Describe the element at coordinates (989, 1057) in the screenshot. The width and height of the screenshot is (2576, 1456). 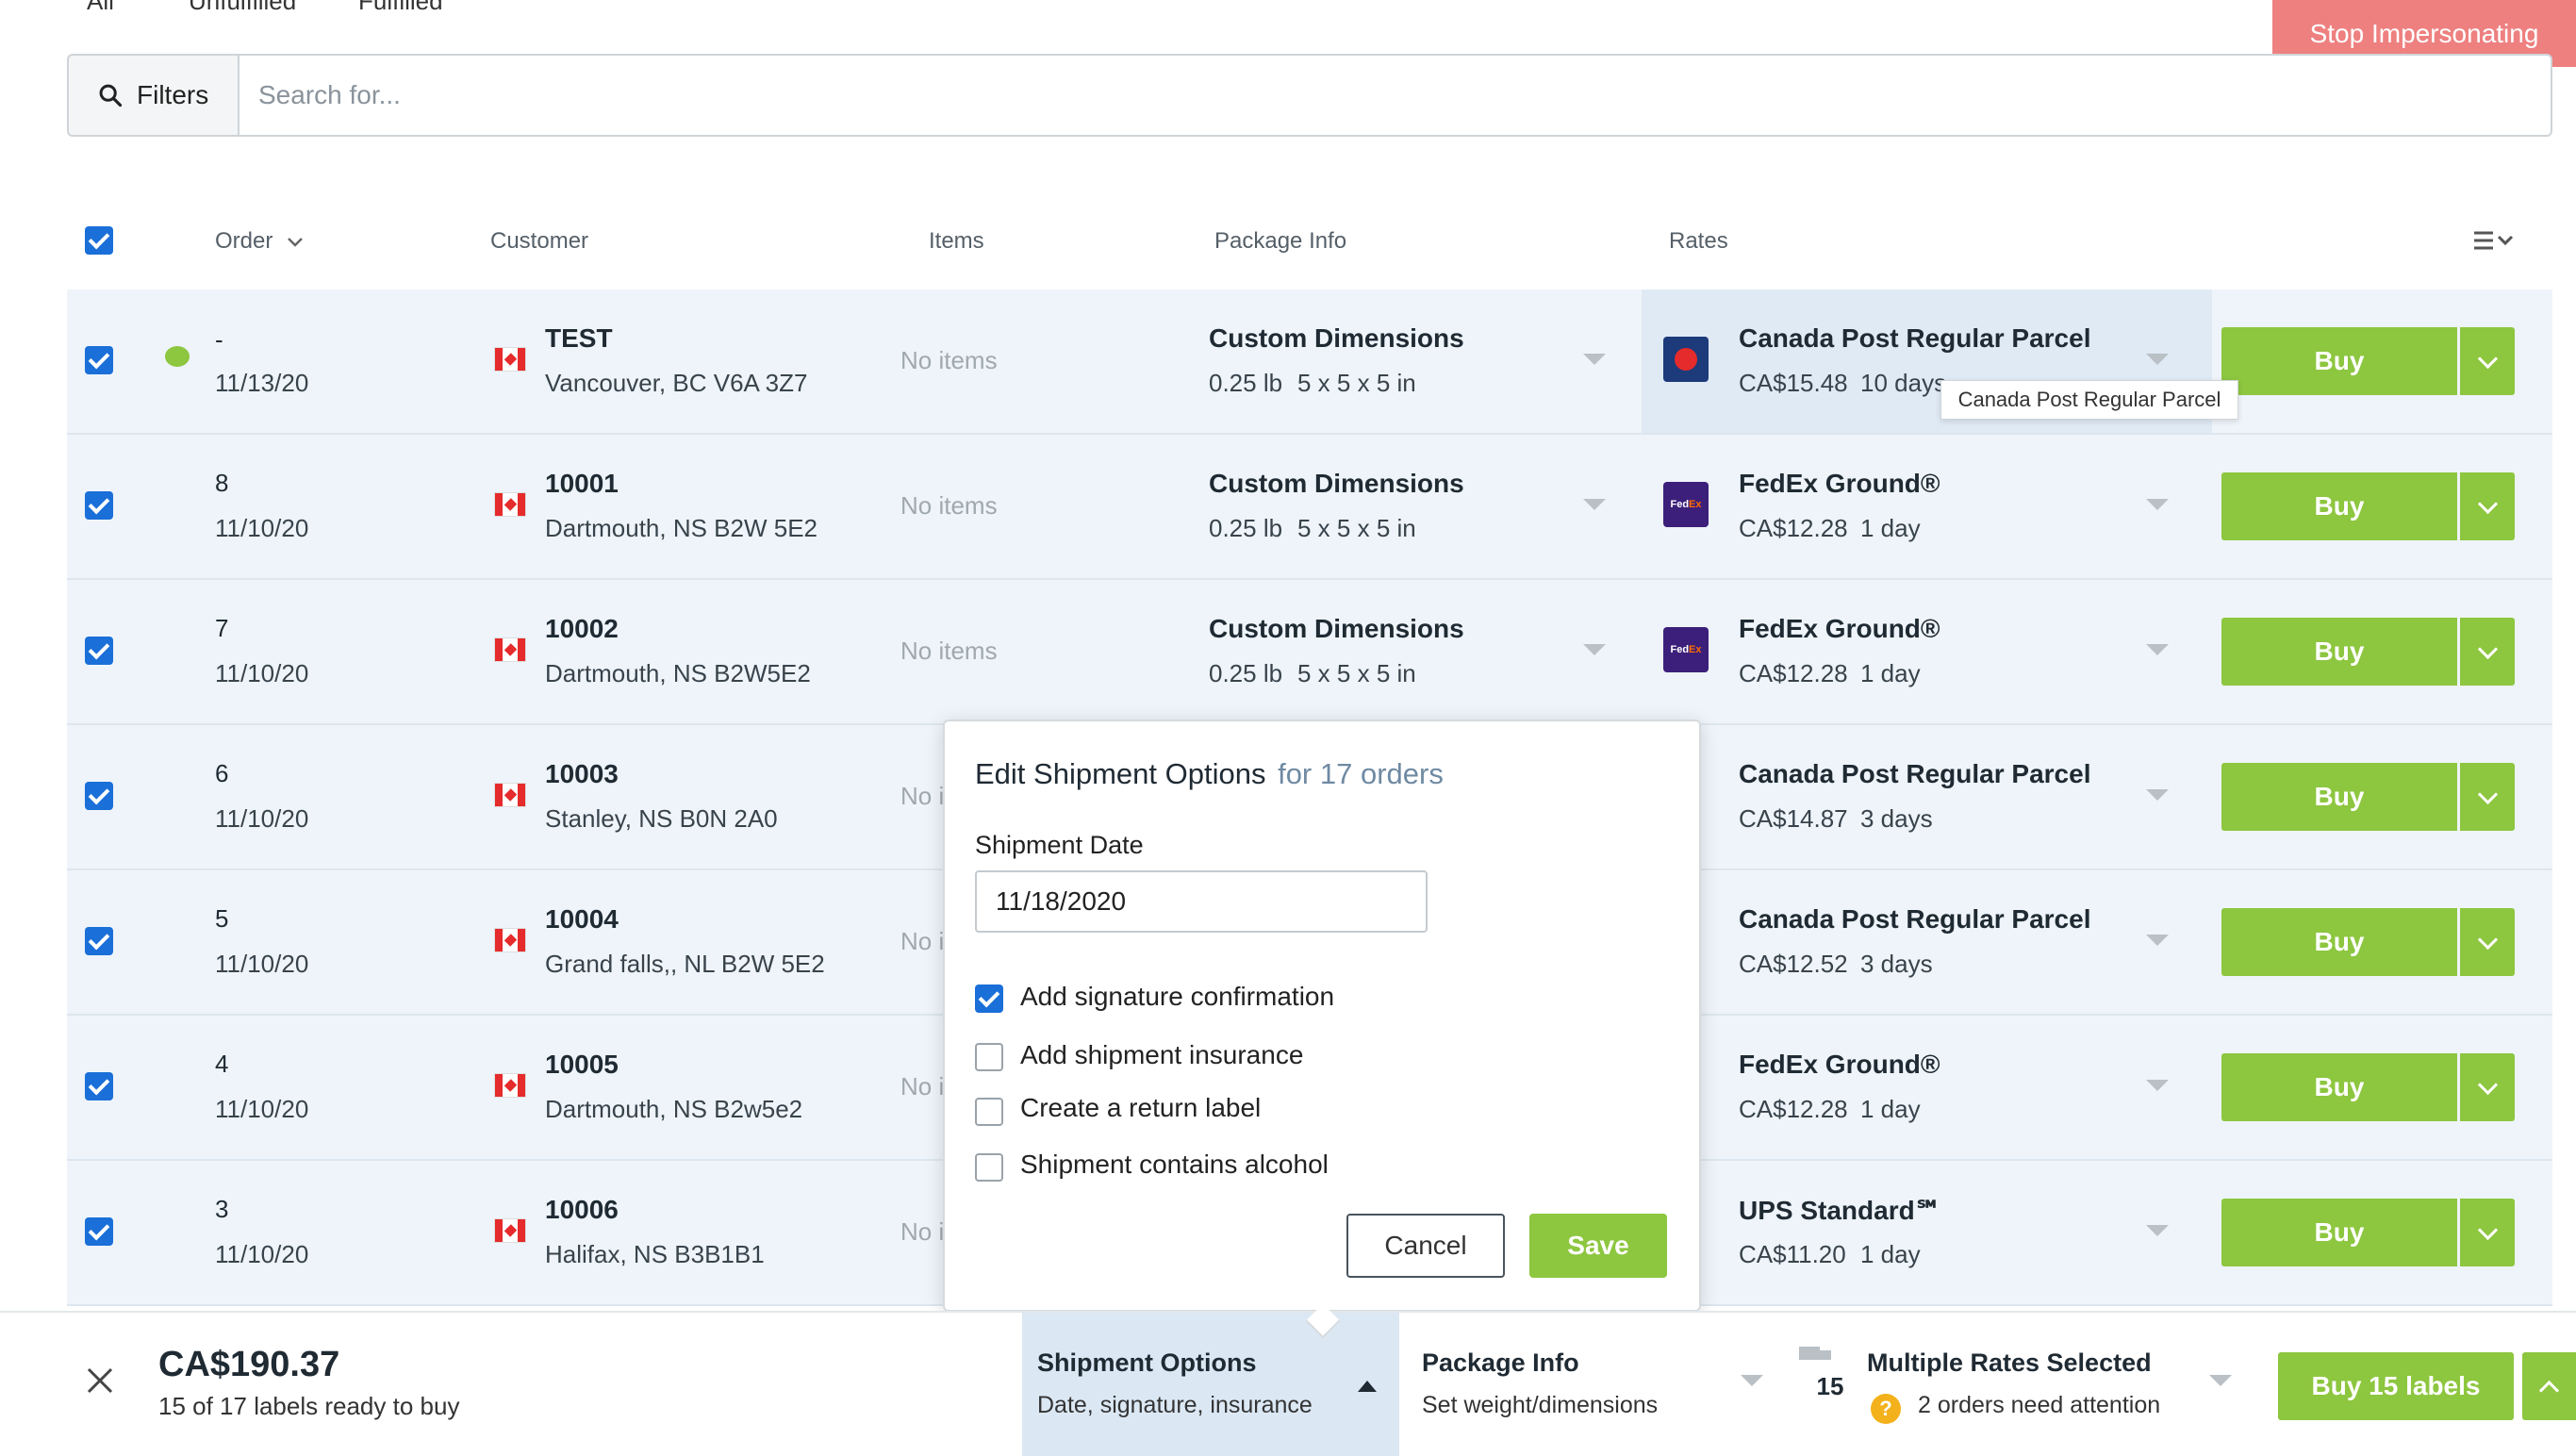
I see `insurance-checkbox` at that location.